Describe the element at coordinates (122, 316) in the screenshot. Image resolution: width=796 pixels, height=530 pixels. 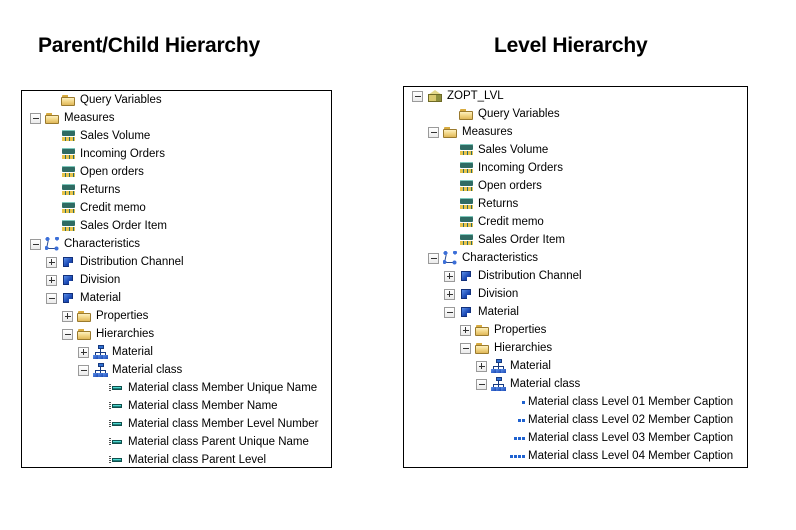
I see `tree-node-label: Properties` at that location.